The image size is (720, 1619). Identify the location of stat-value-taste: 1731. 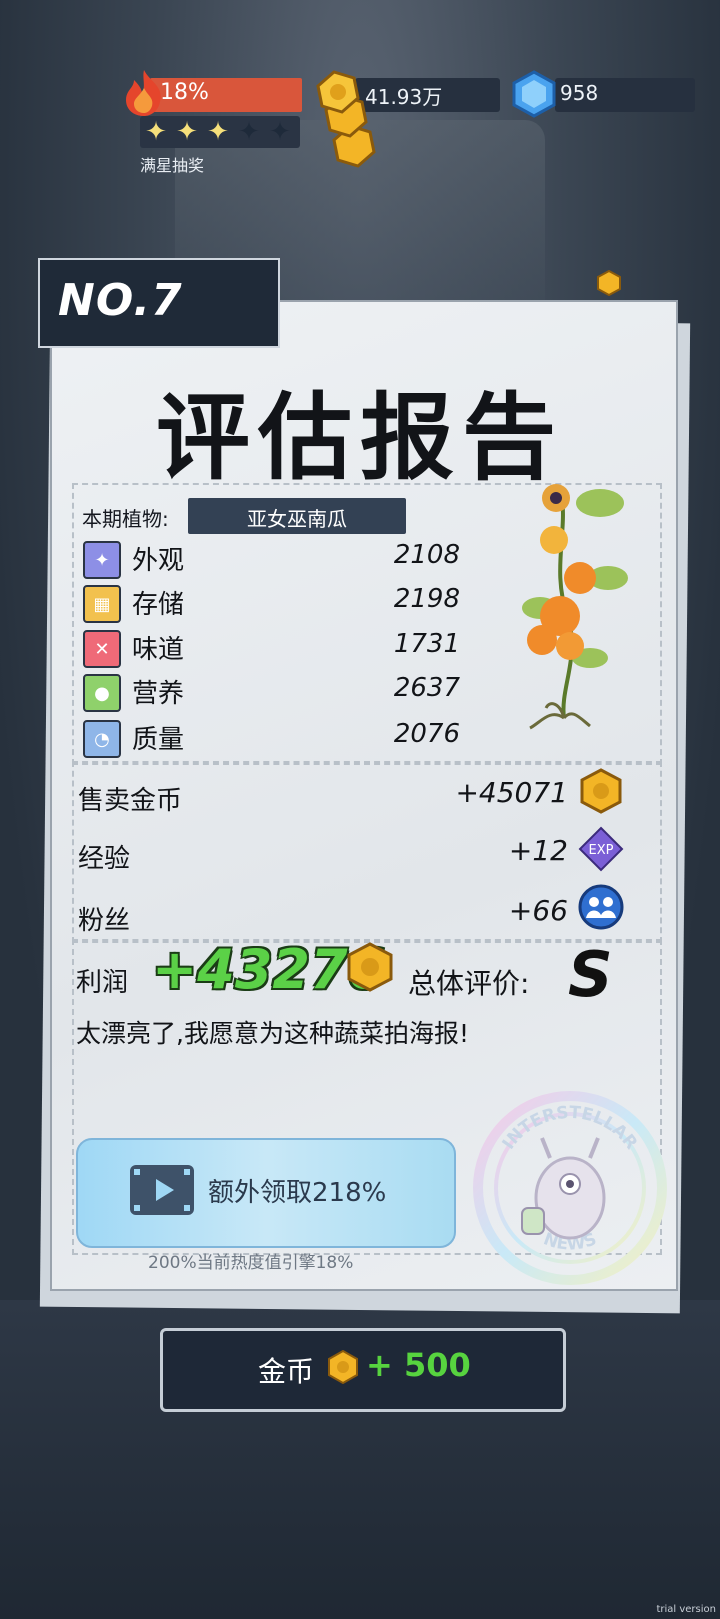
(426, 644).